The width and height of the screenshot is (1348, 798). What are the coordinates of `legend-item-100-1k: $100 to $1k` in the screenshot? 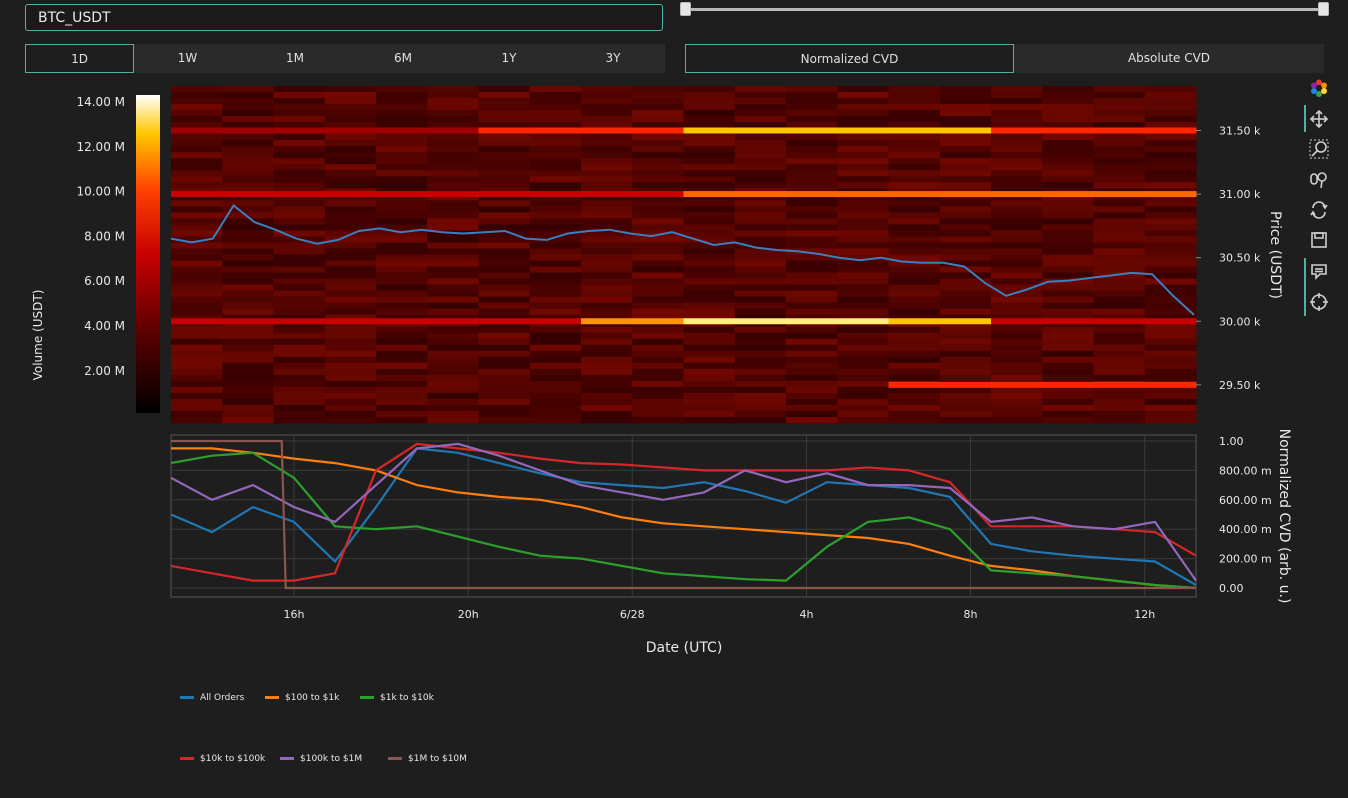 It's located at (302, 698).